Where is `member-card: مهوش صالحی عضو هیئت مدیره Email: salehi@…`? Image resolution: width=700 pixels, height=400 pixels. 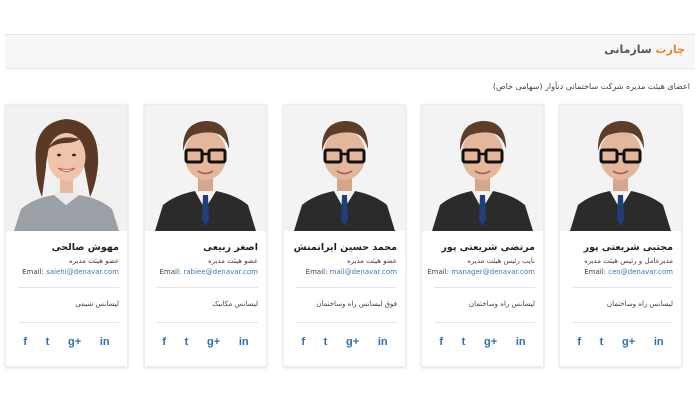 member-card: مهوش صالحی عضو هیئت مدیره Email: salehi@… is located at coordinates (66, 235).